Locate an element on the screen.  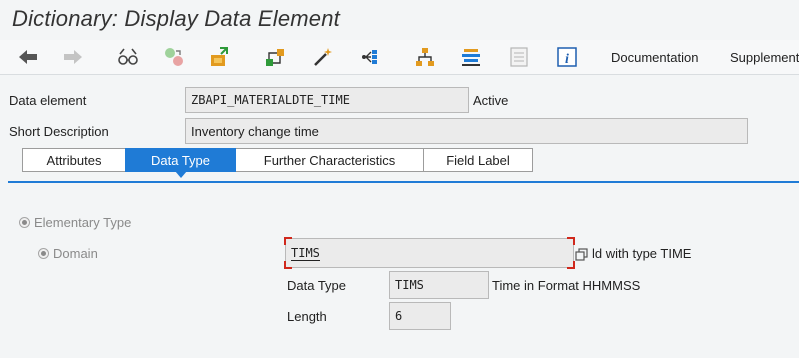
display-object-list-icon is located at coordinates (370, 57).